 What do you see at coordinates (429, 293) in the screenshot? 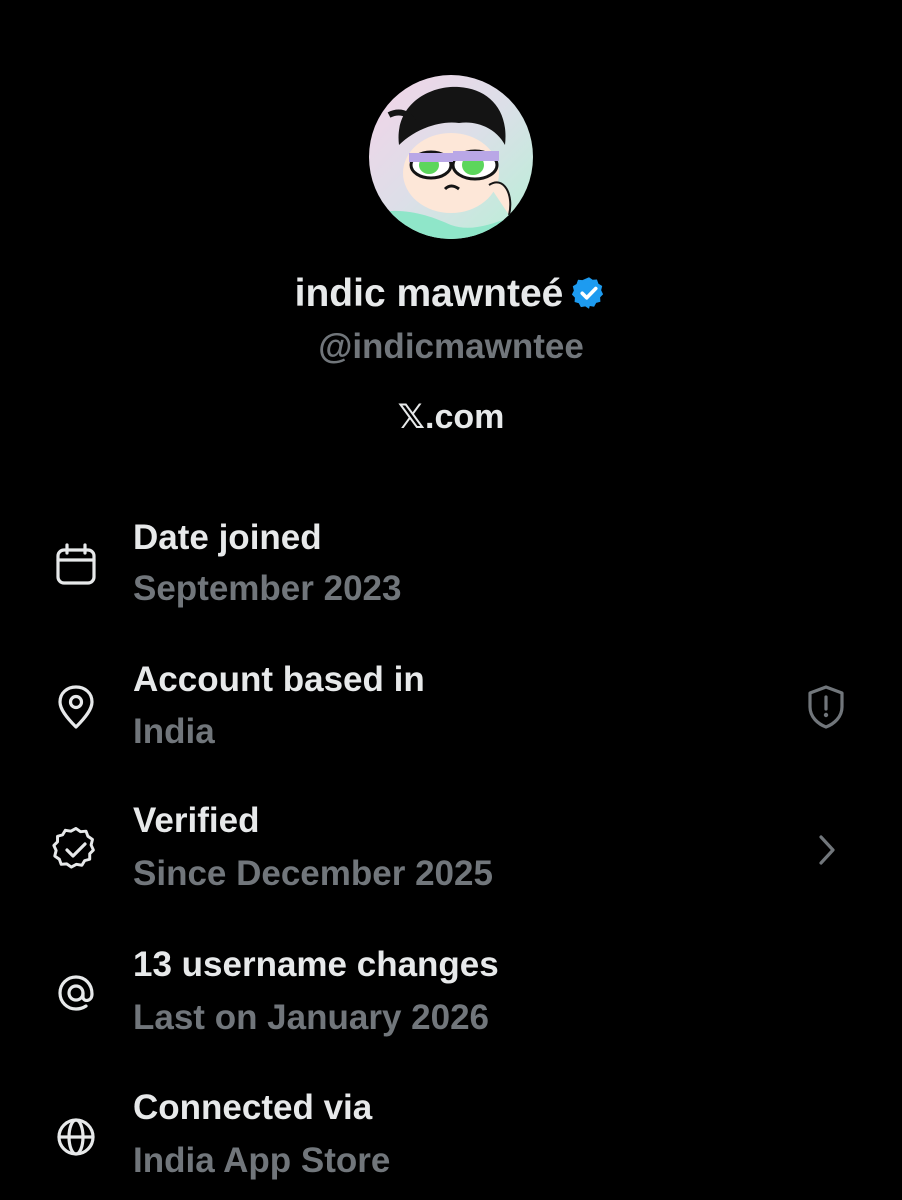
I see `display-name-text: indic mawnteé` at bounding box center [429, 293].